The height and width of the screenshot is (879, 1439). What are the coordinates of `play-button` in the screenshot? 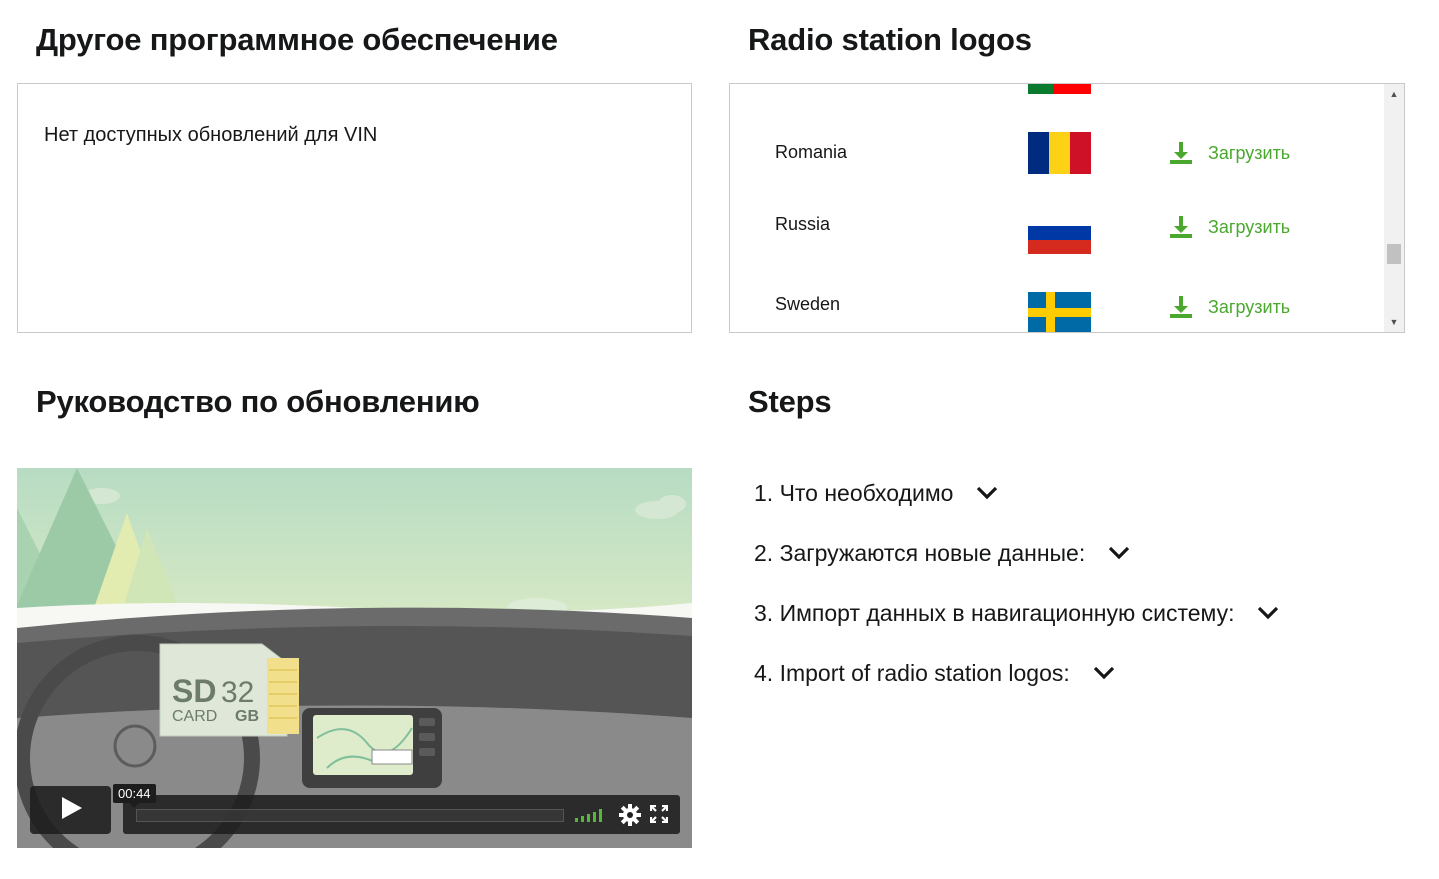 It's located at (70, 810).